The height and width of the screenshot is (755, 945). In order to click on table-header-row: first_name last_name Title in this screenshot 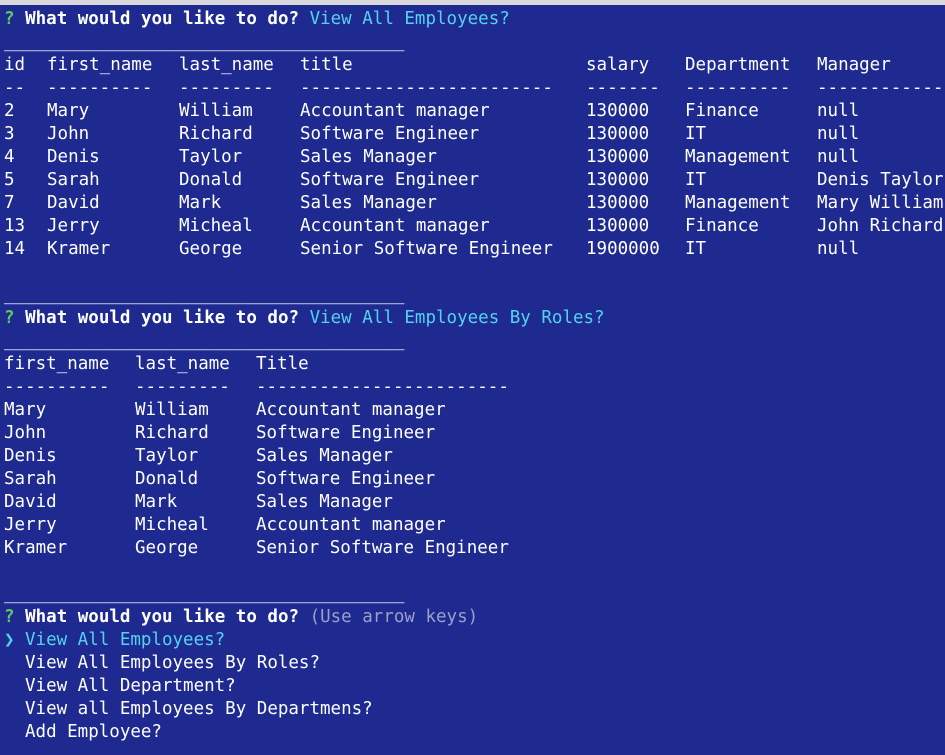, I will do `click(472, 364)`.